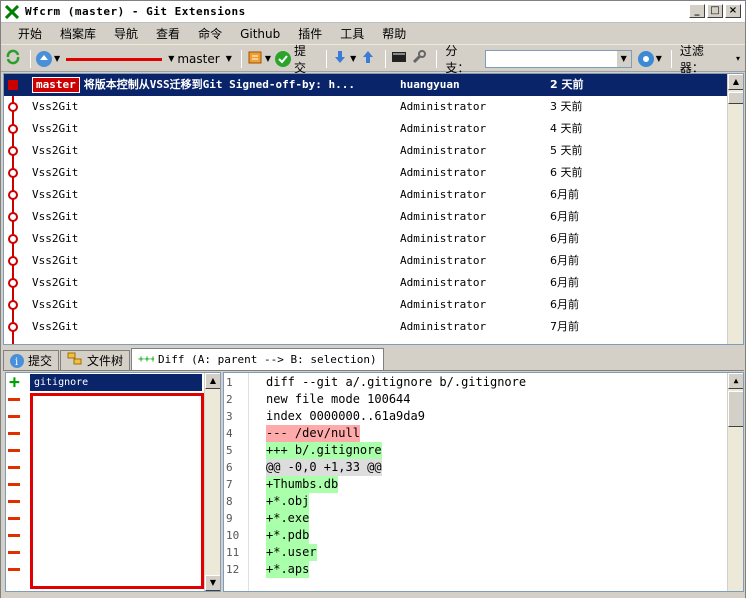 Image resolution: width=746 pixels, height=598 pixels. What do you see at coordinates (233, 552) in the screenshot?
I see `line-number: 11` at bounding box center [233, 552].